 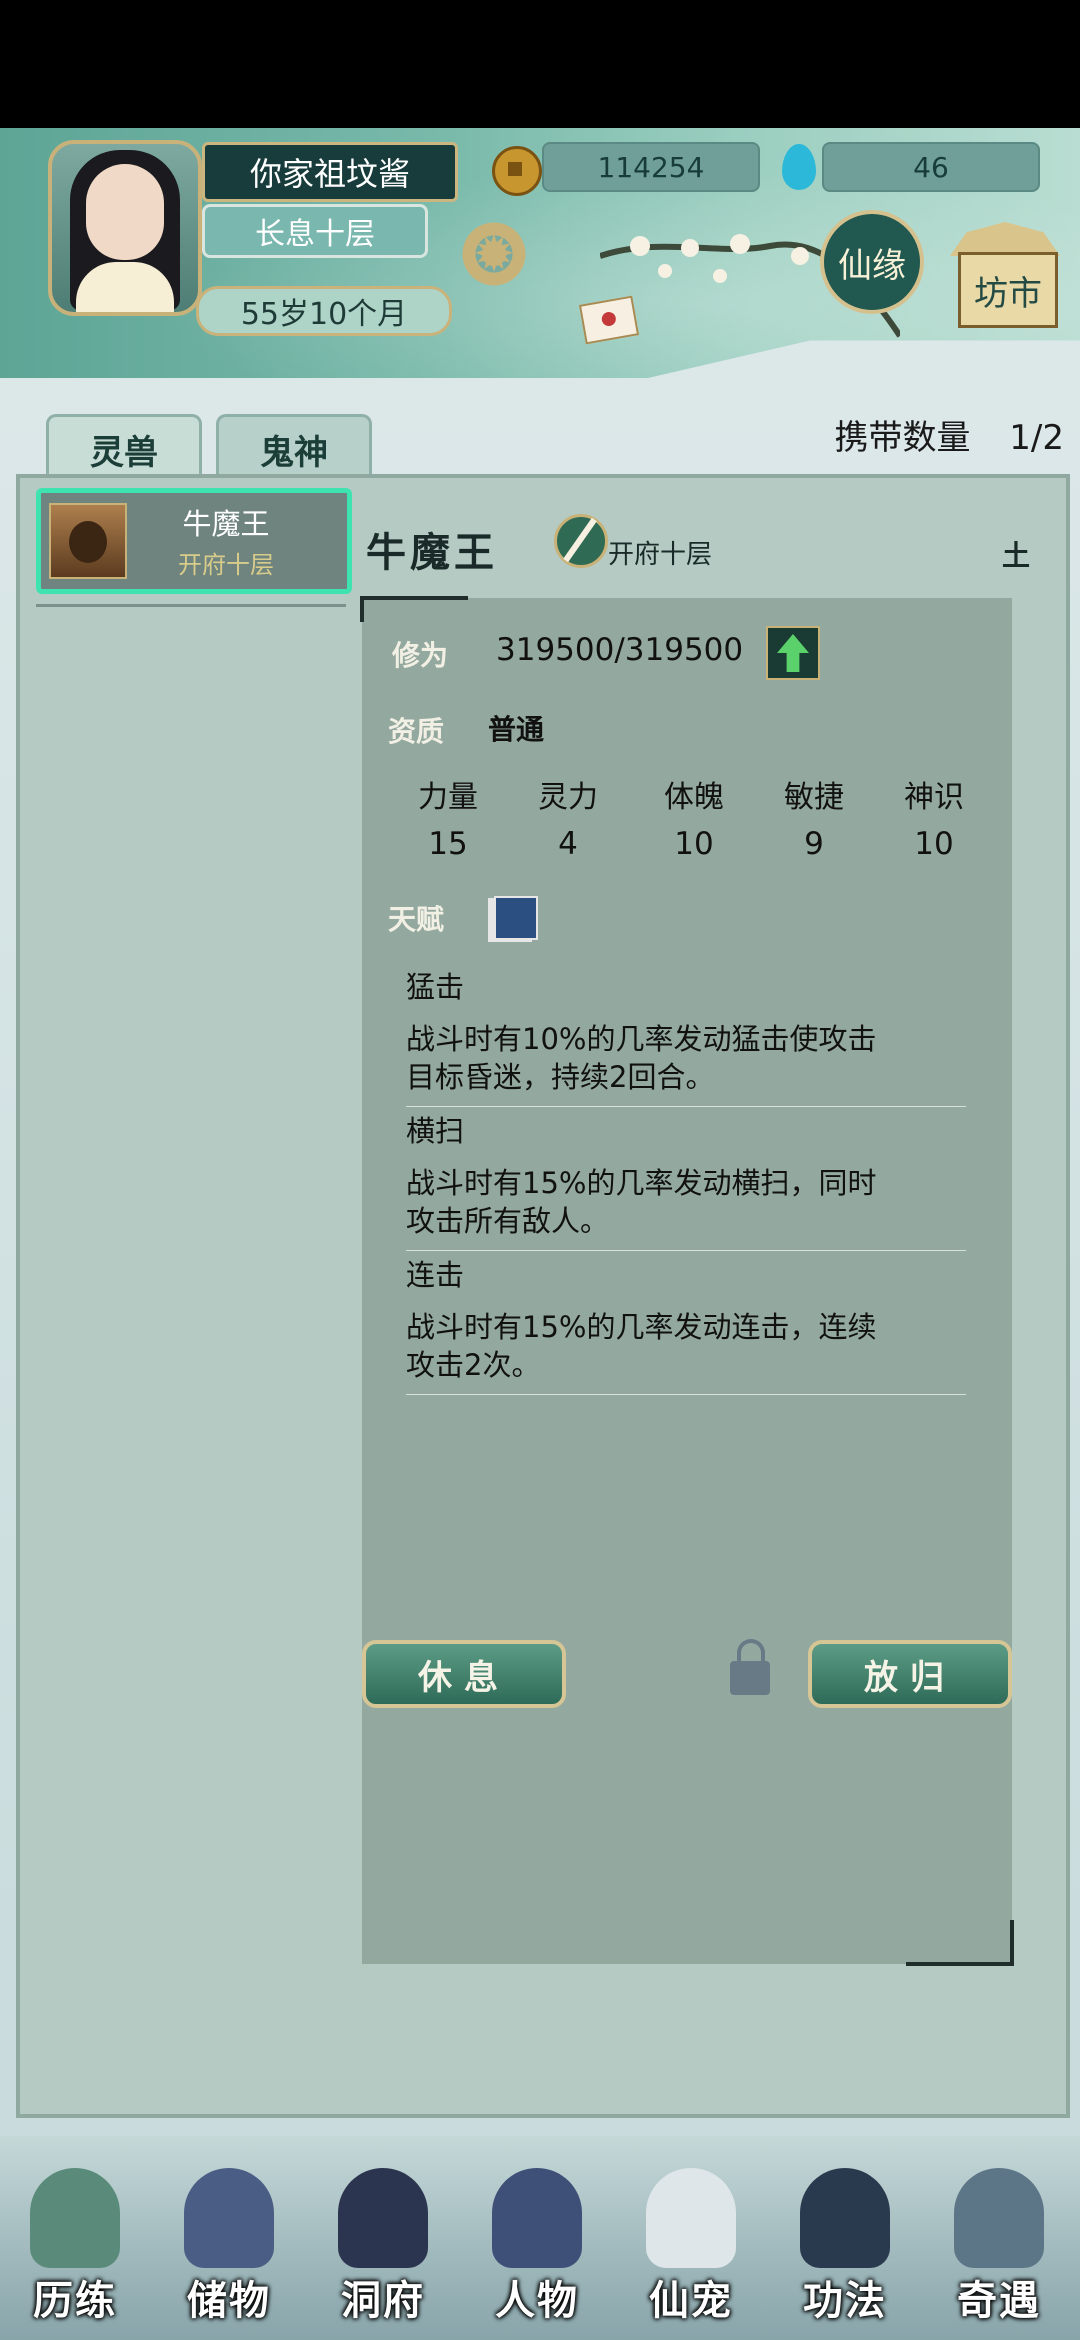 I want to click on nav-adventure: 奇遇, so click(x=999, y=2238).